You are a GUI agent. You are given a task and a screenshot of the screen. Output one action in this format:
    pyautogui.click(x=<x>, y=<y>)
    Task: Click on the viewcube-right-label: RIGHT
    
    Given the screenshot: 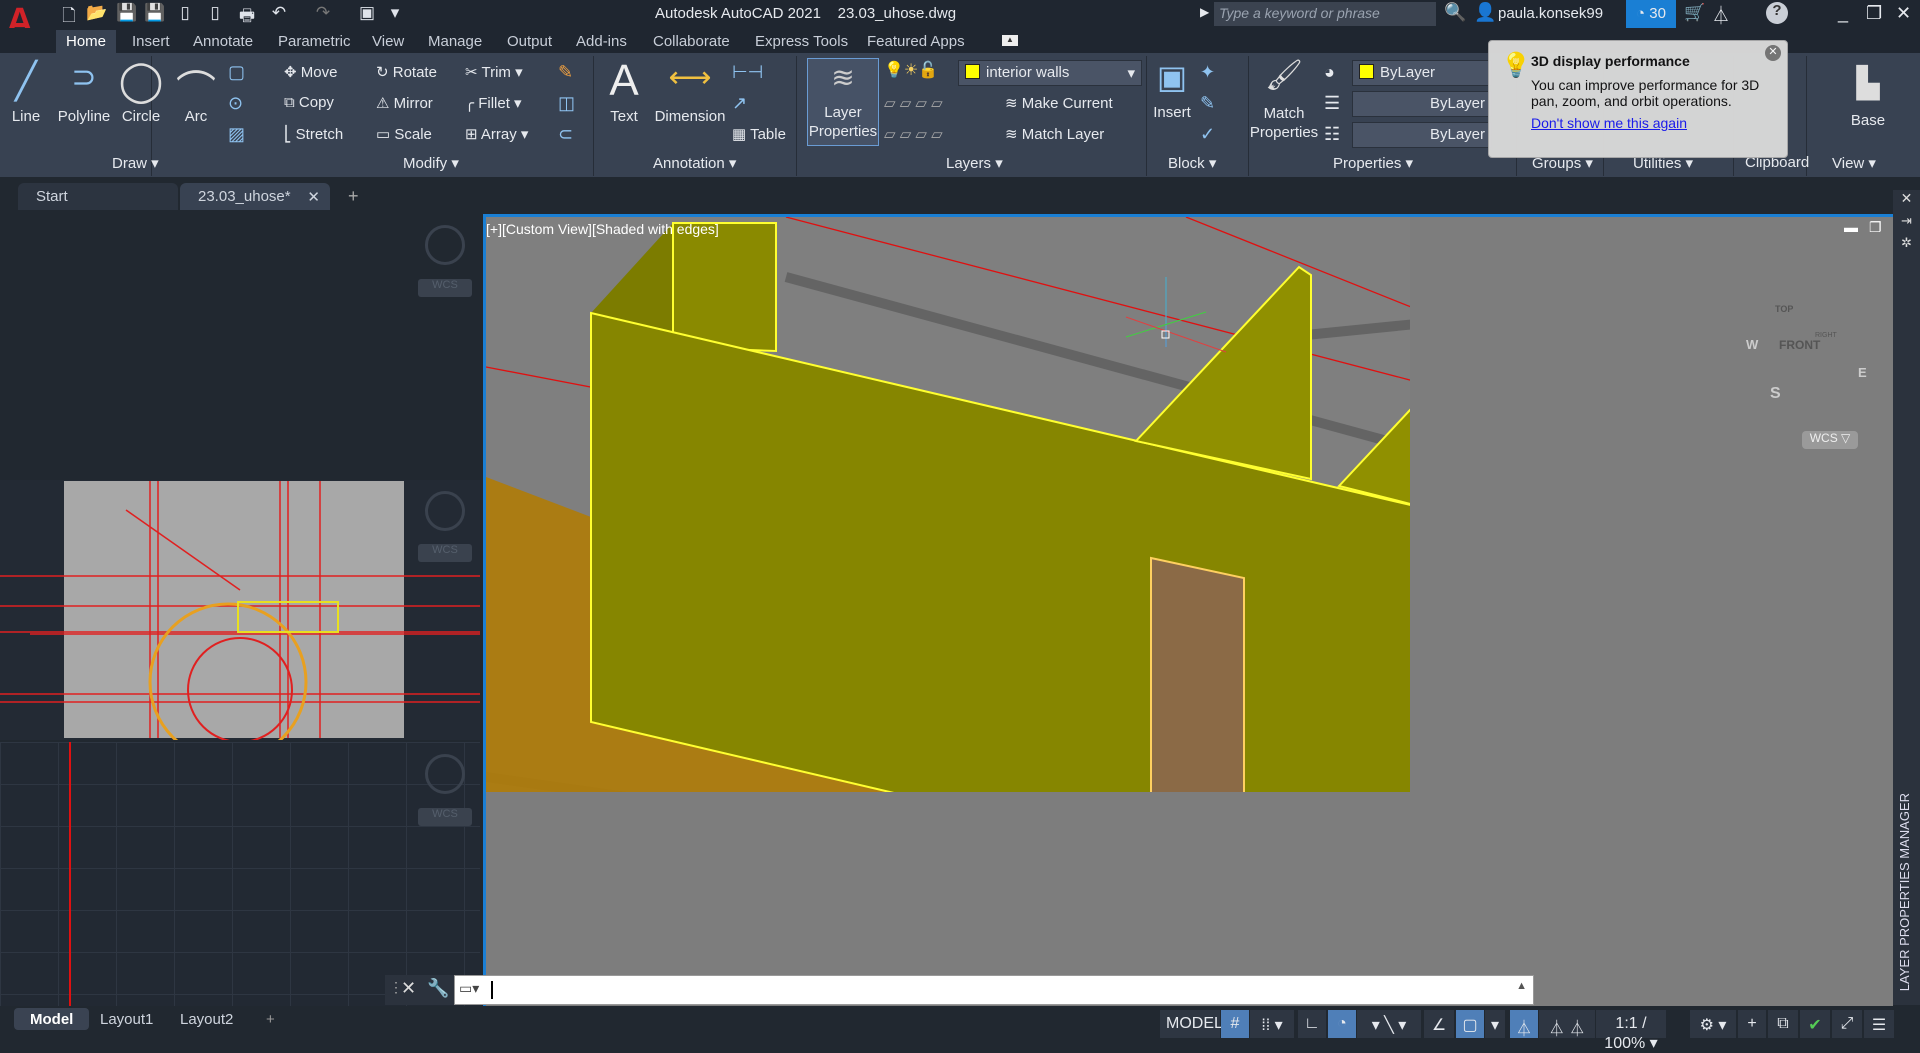 What is the action you would take?
    pyautogui.click(x=1826, y=335)
    